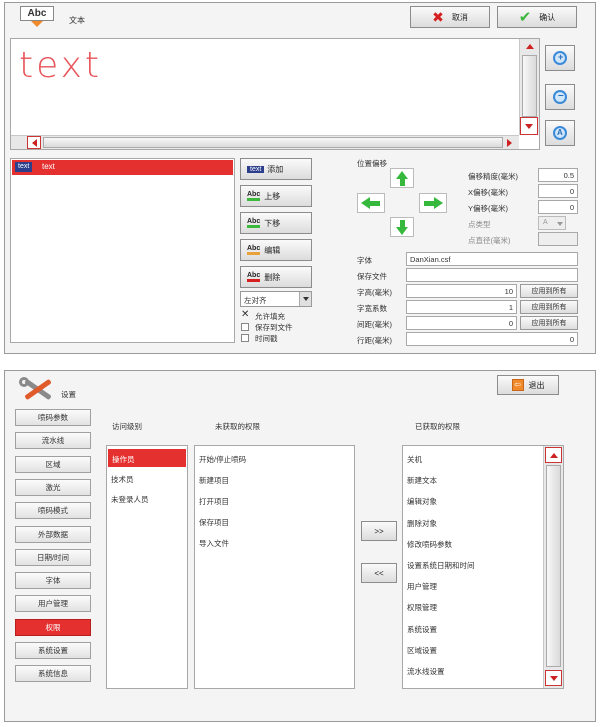 This screenshot has height=727, width=600. I want to click on arrow-right-button, so click(433, 203).